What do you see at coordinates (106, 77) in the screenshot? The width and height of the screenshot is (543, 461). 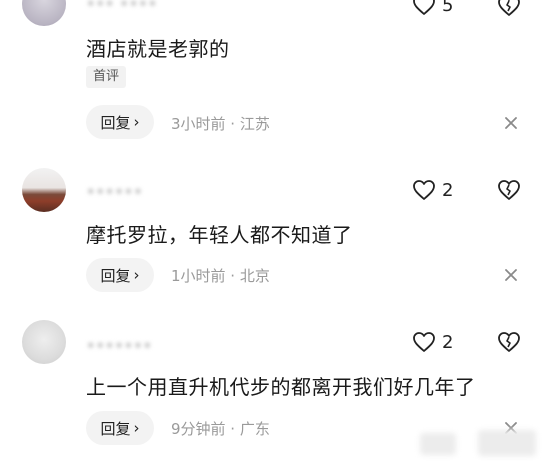 I see `first-comment-tag: 首评` at bounding box center [106, 77].